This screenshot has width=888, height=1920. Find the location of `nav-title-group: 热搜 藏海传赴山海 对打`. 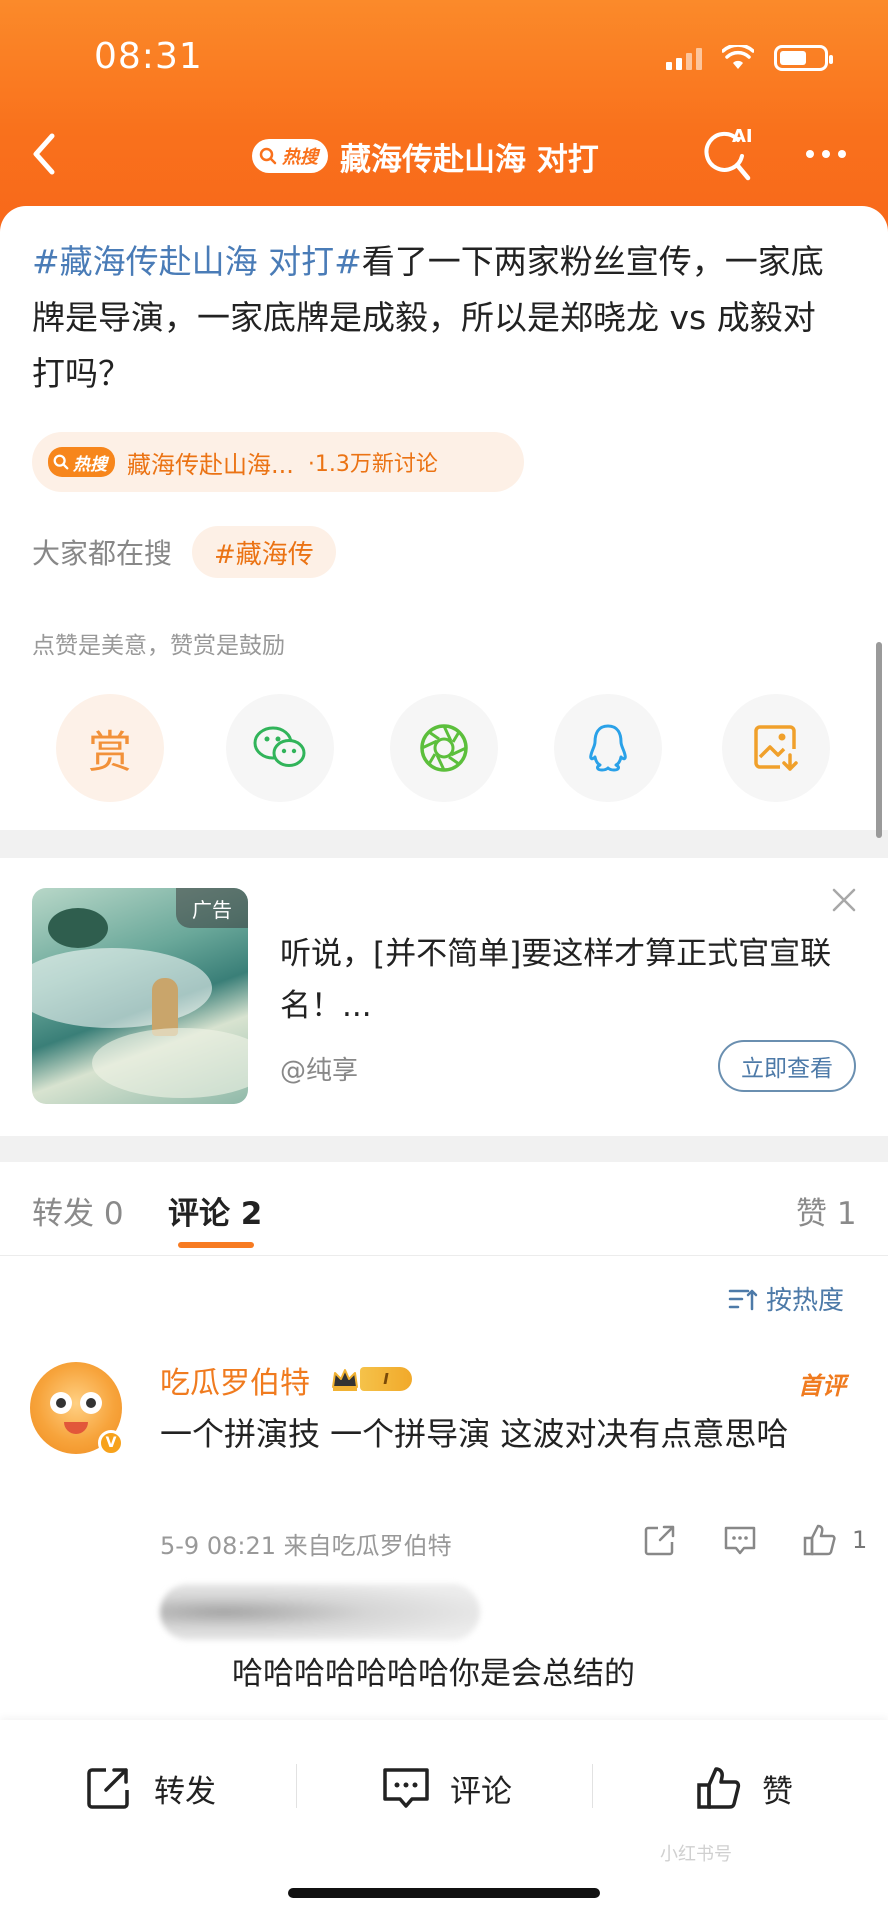

nav-title-group: 热搜 藏海传赴山海 对打 is located at coordinates (425, 156).